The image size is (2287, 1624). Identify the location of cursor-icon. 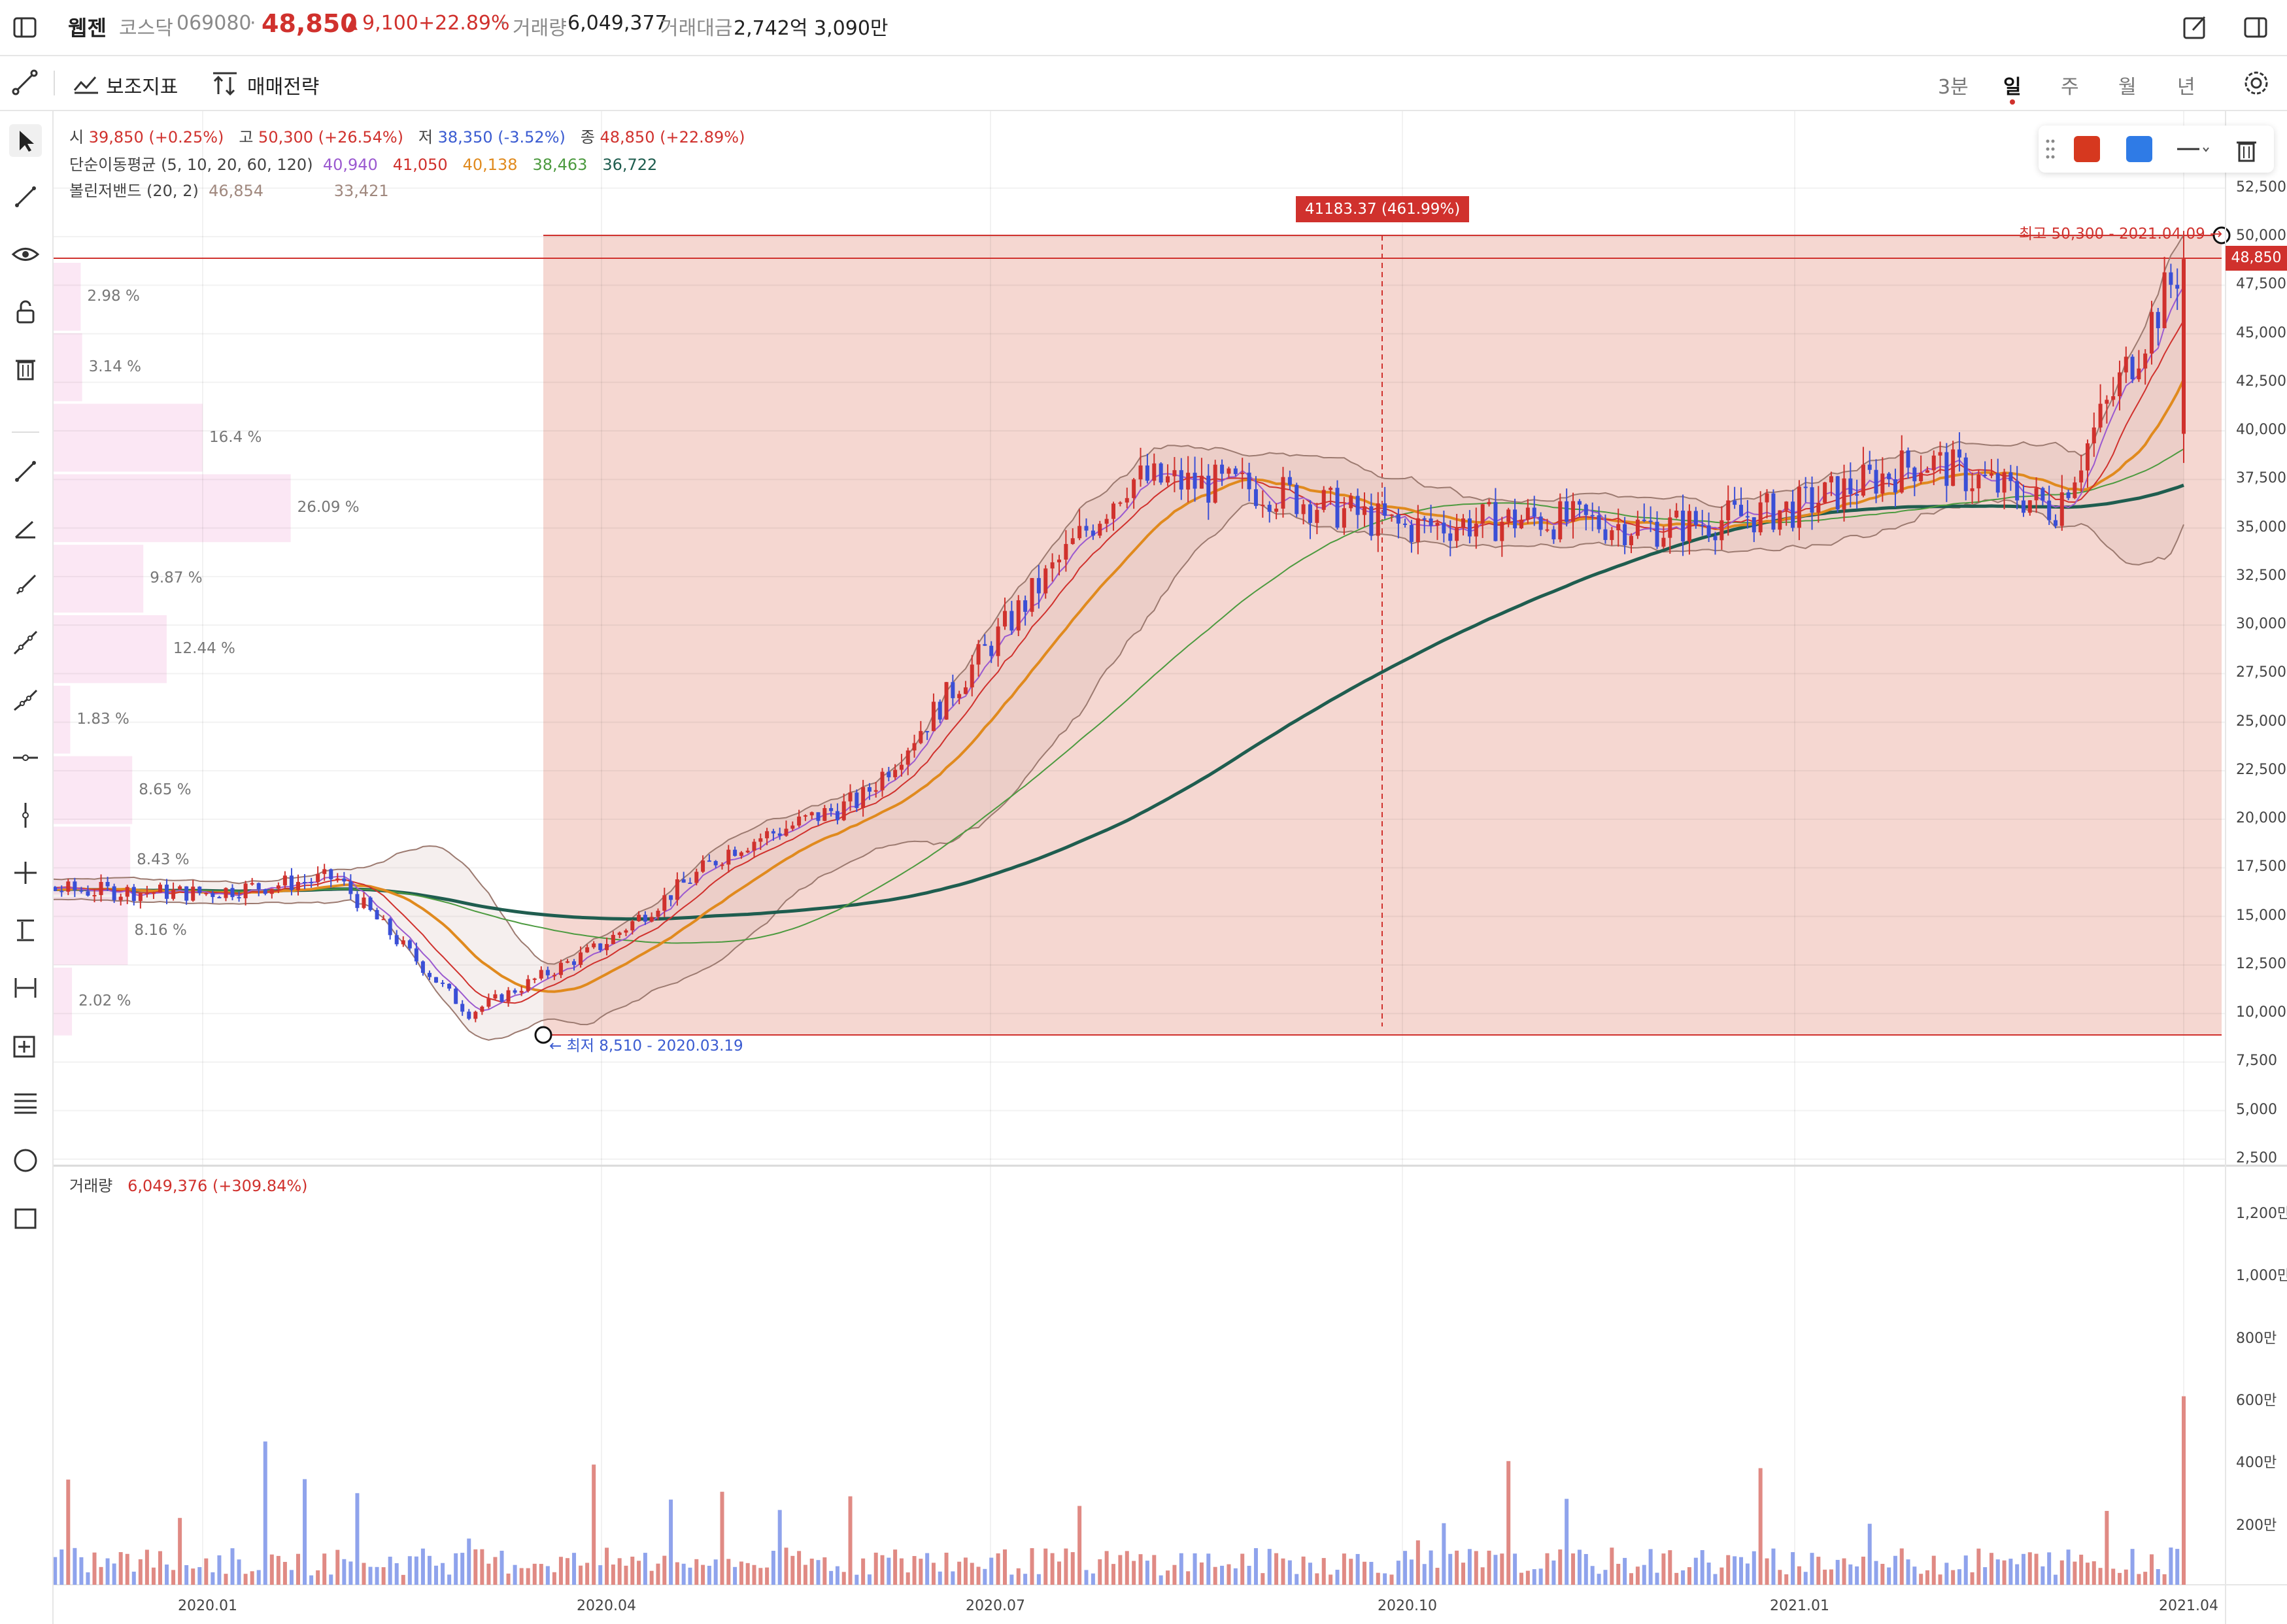
(26, 140).